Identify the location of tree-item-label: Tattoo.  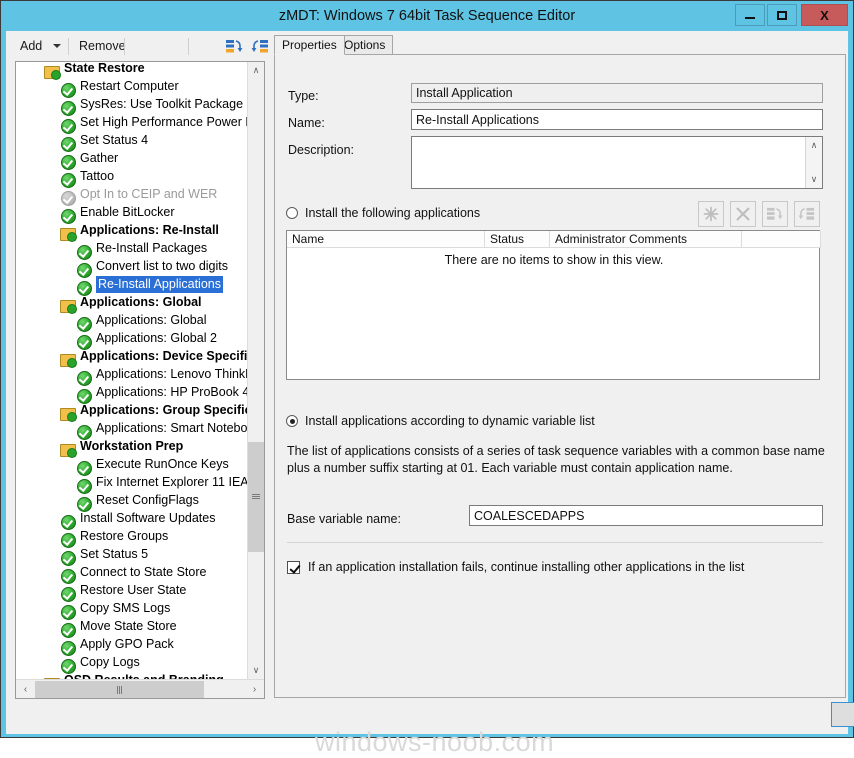
(97, 176).